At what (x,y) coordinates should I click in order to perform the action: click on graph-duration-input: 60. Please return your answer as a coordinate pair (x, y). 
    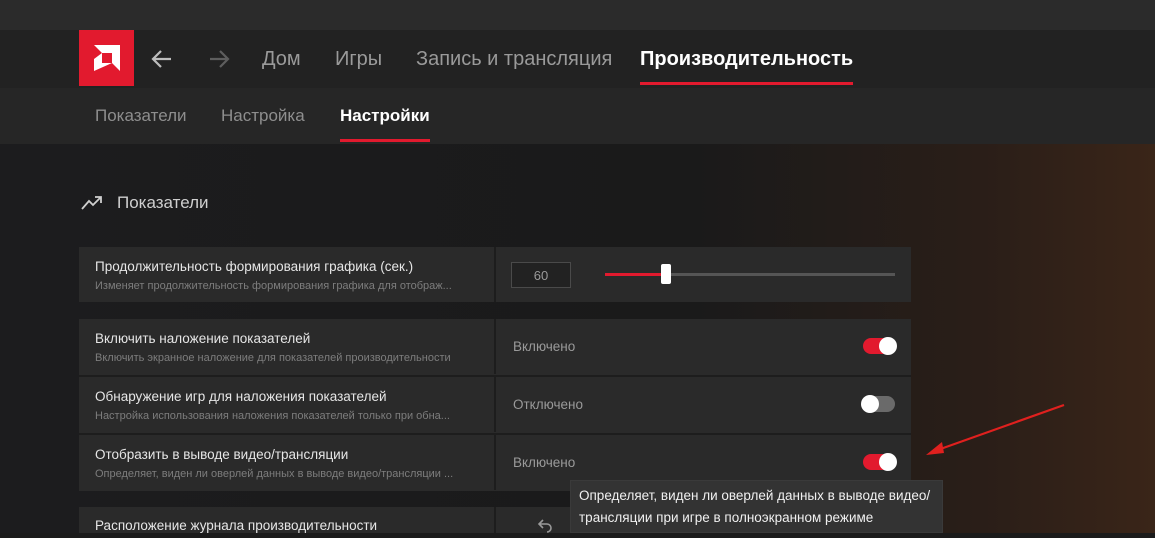
    Looking at the image, I should click on (541, 275).